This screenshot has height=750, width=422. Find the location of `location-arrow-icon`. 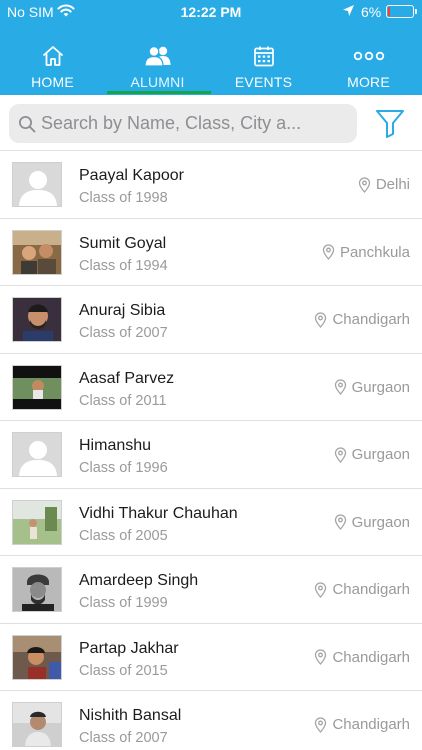

location-arrow-icon is located at coordinates (348, 10).